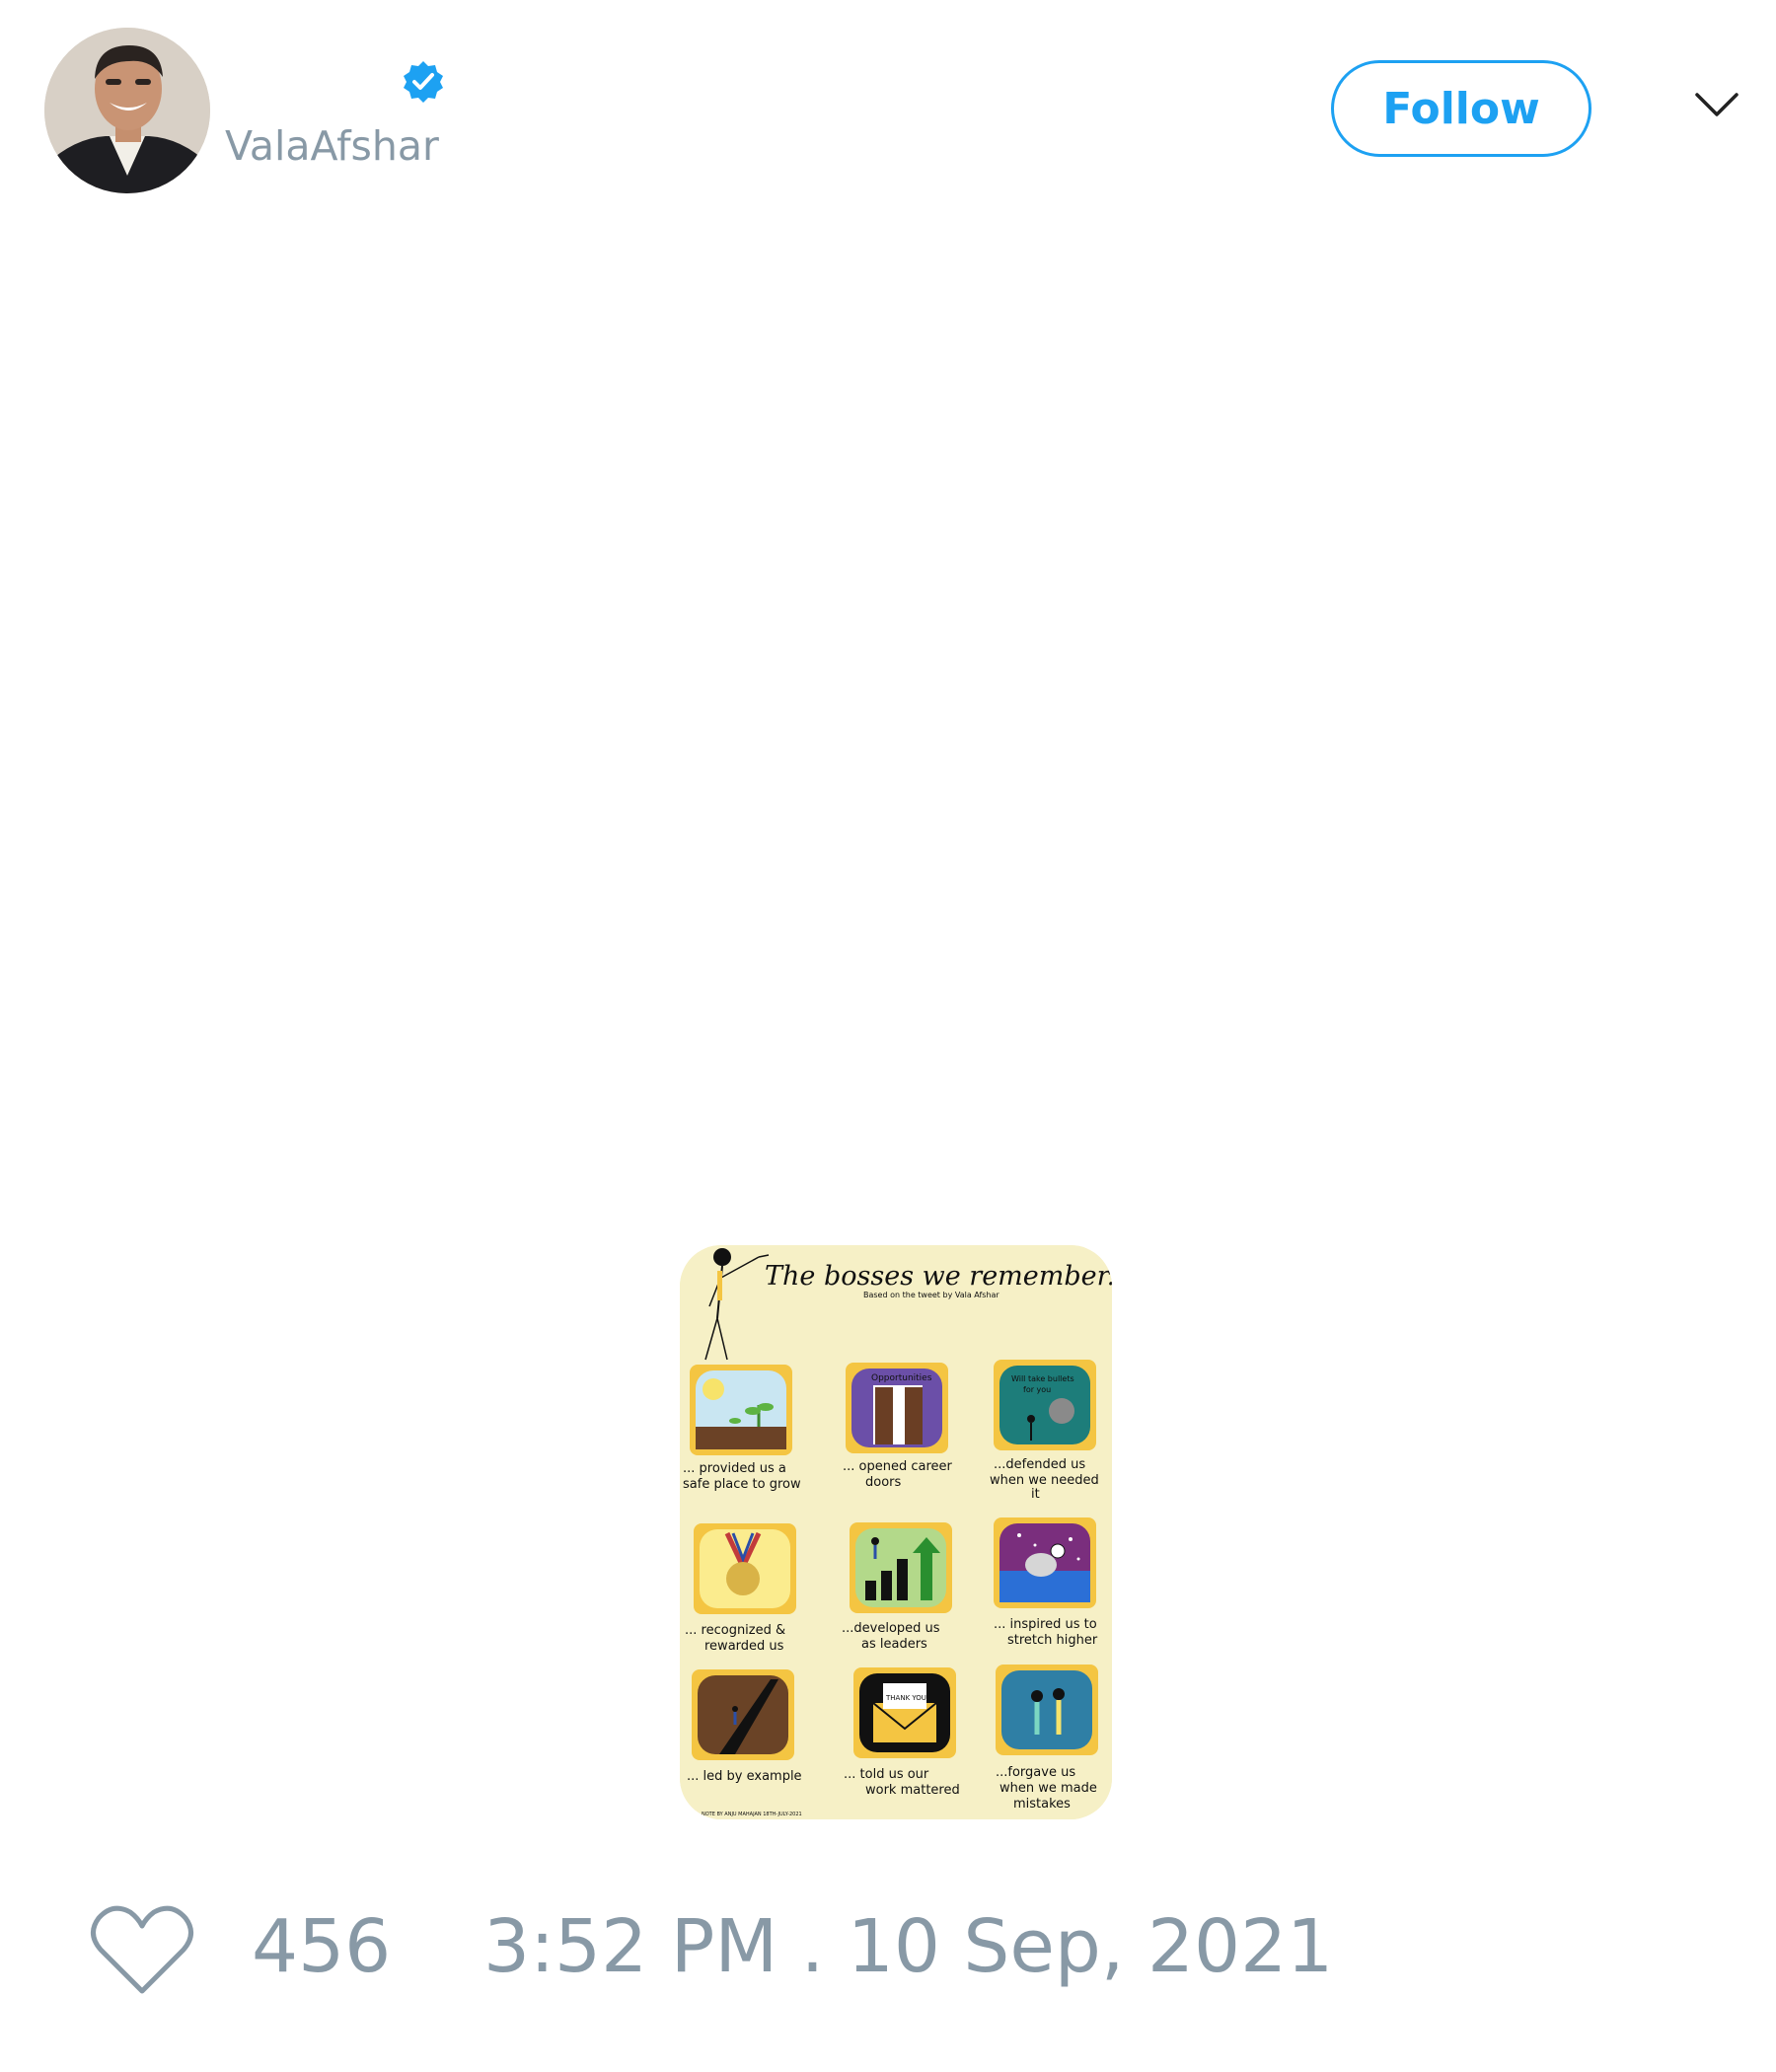 This screenshot has height=2072, width=1776. Describe the element at coordinates (735, 1469) in the screenshot. I see `caption-text: ... provided us a` at that location.